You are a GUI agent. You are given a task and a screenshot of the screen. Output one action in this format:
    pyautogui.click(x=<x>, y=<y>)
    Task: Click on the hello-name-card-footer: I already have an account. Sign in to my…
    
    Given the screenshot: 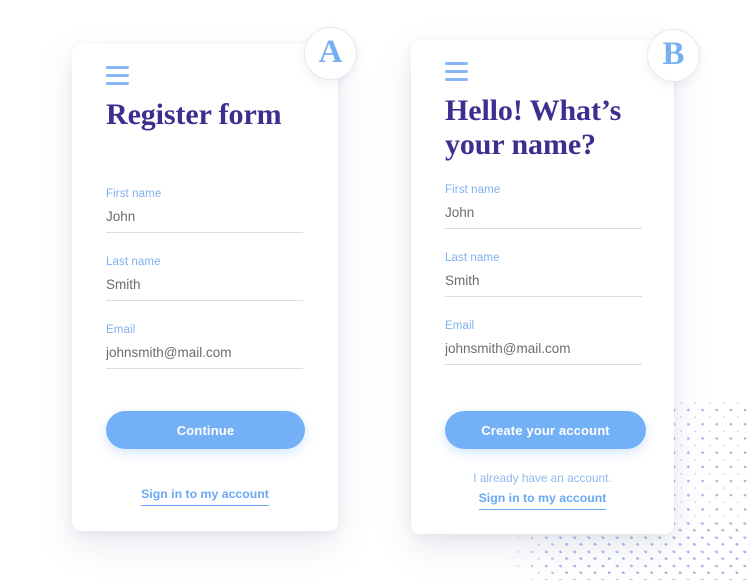 What is the action you would take?
    pyautogui.click(x=542, y=490)
    